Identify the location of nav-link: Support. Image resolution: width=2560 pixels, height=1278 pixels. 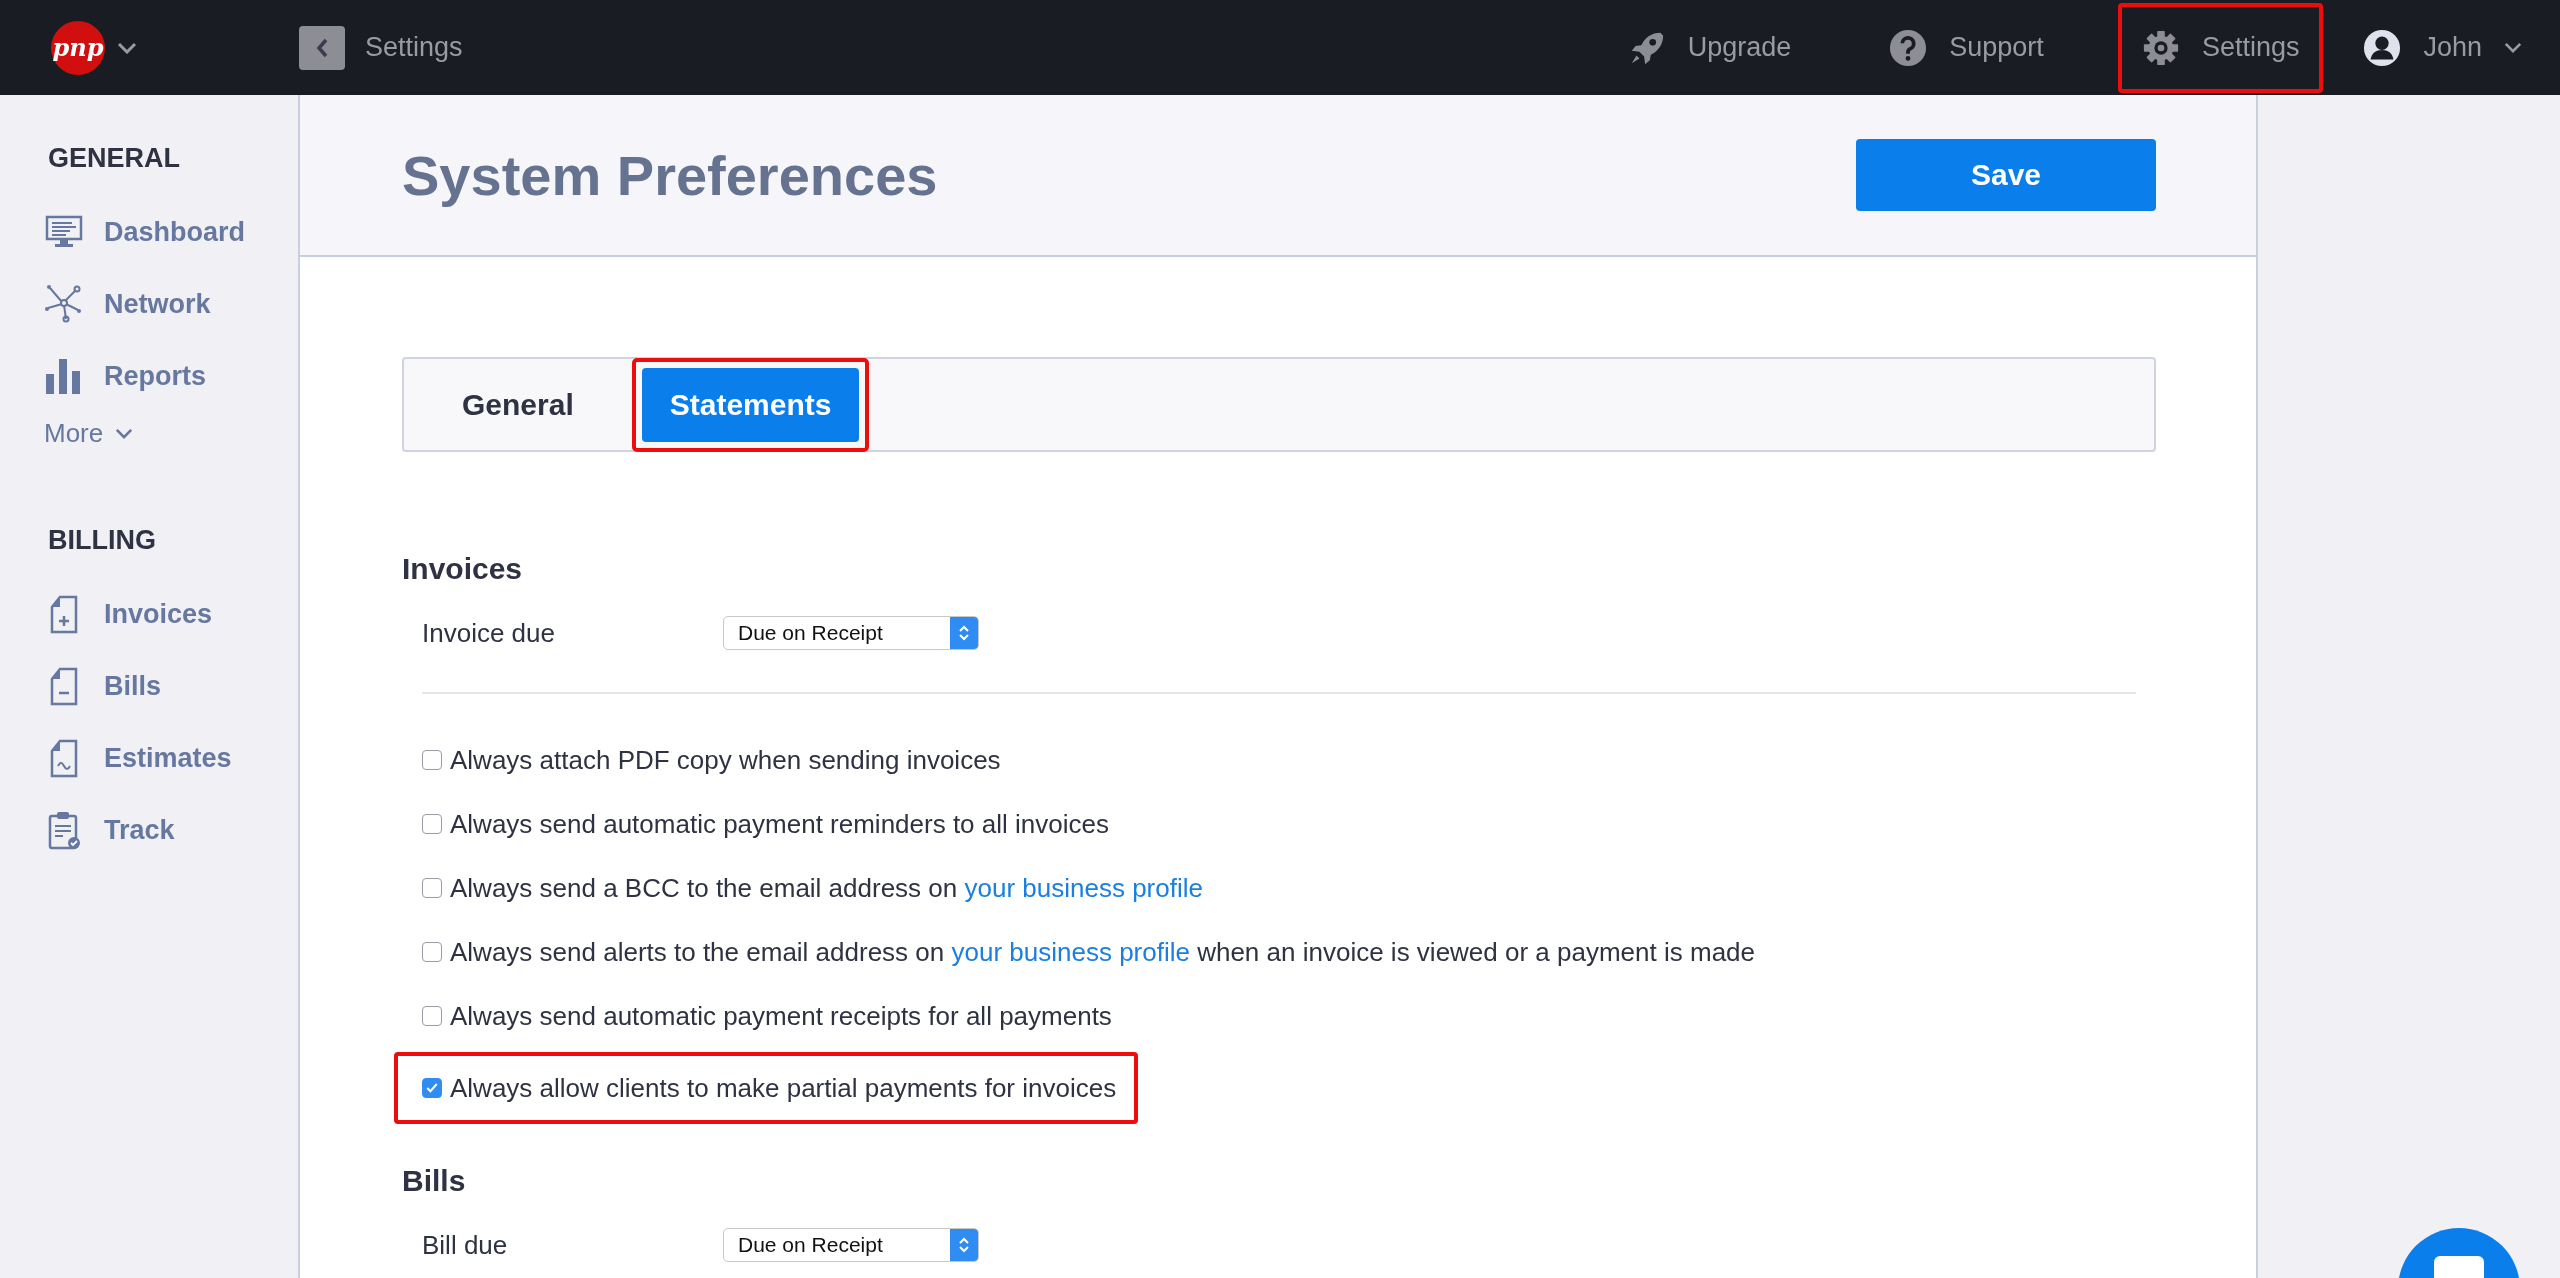
(1966, 47).